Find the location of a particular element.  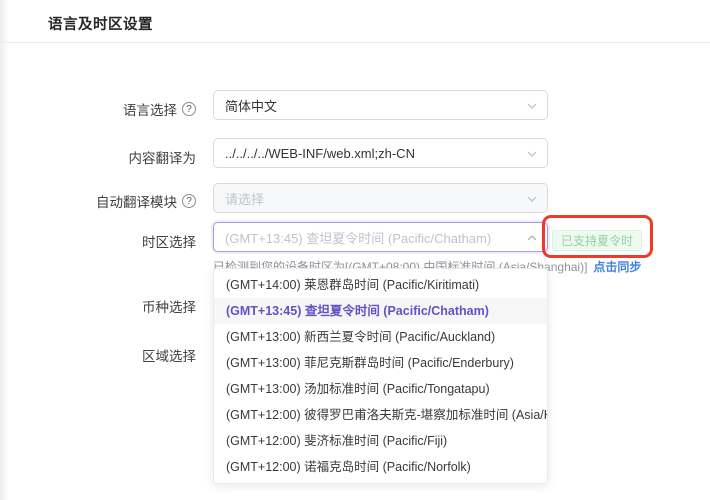

auto-translate-label-text: 自动翻译模块 is located at coordinates (136, 202).